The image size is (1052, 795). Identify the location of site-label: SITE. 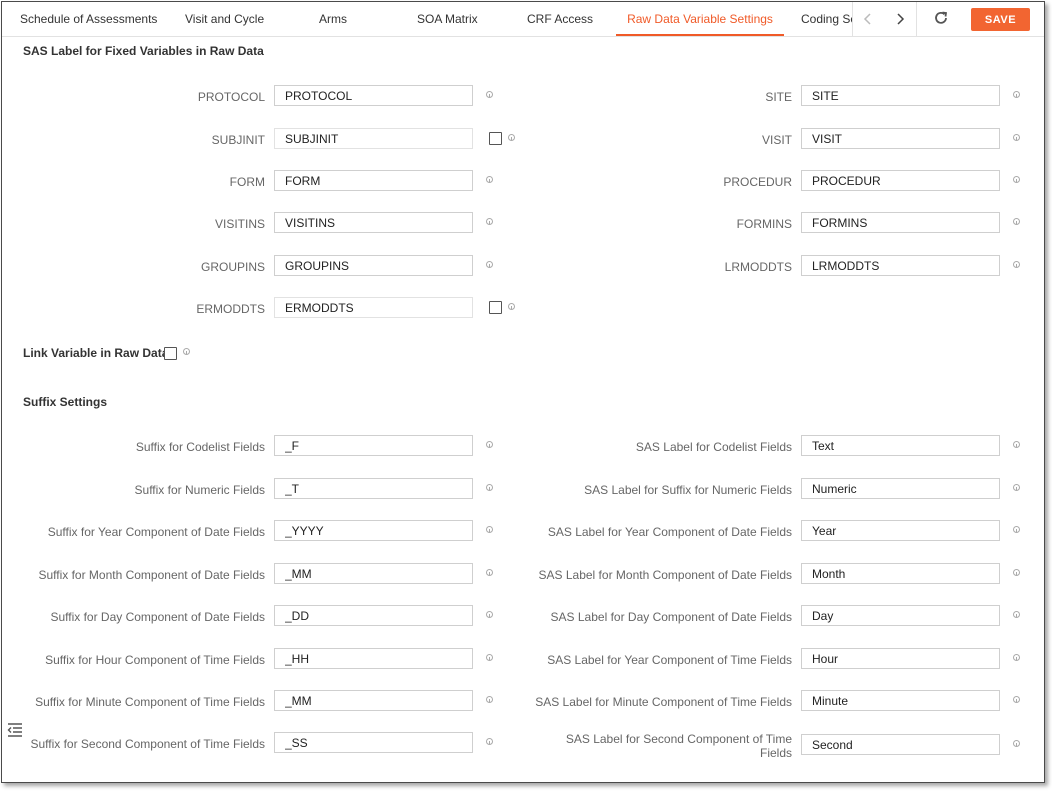
(778, 97).